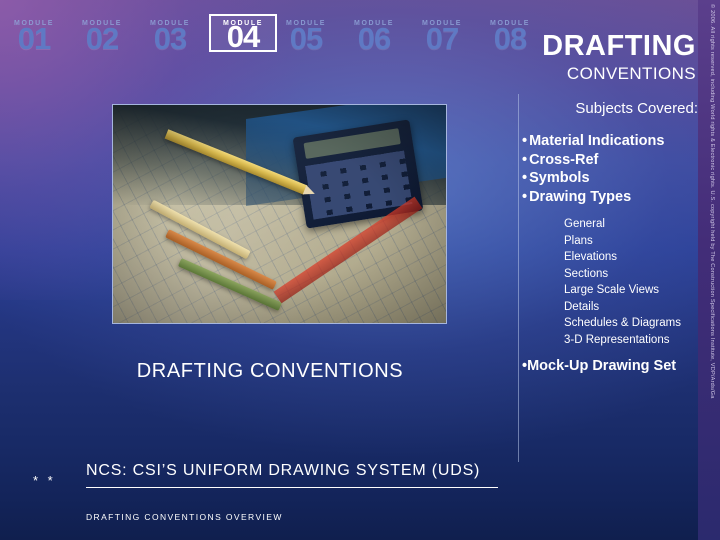 The height and width of the screenshot is (540, 720). Describe the element at coordinates (559, 178) in the screenshot. I see `subject-bullet-label-3: Symbols` at that location.